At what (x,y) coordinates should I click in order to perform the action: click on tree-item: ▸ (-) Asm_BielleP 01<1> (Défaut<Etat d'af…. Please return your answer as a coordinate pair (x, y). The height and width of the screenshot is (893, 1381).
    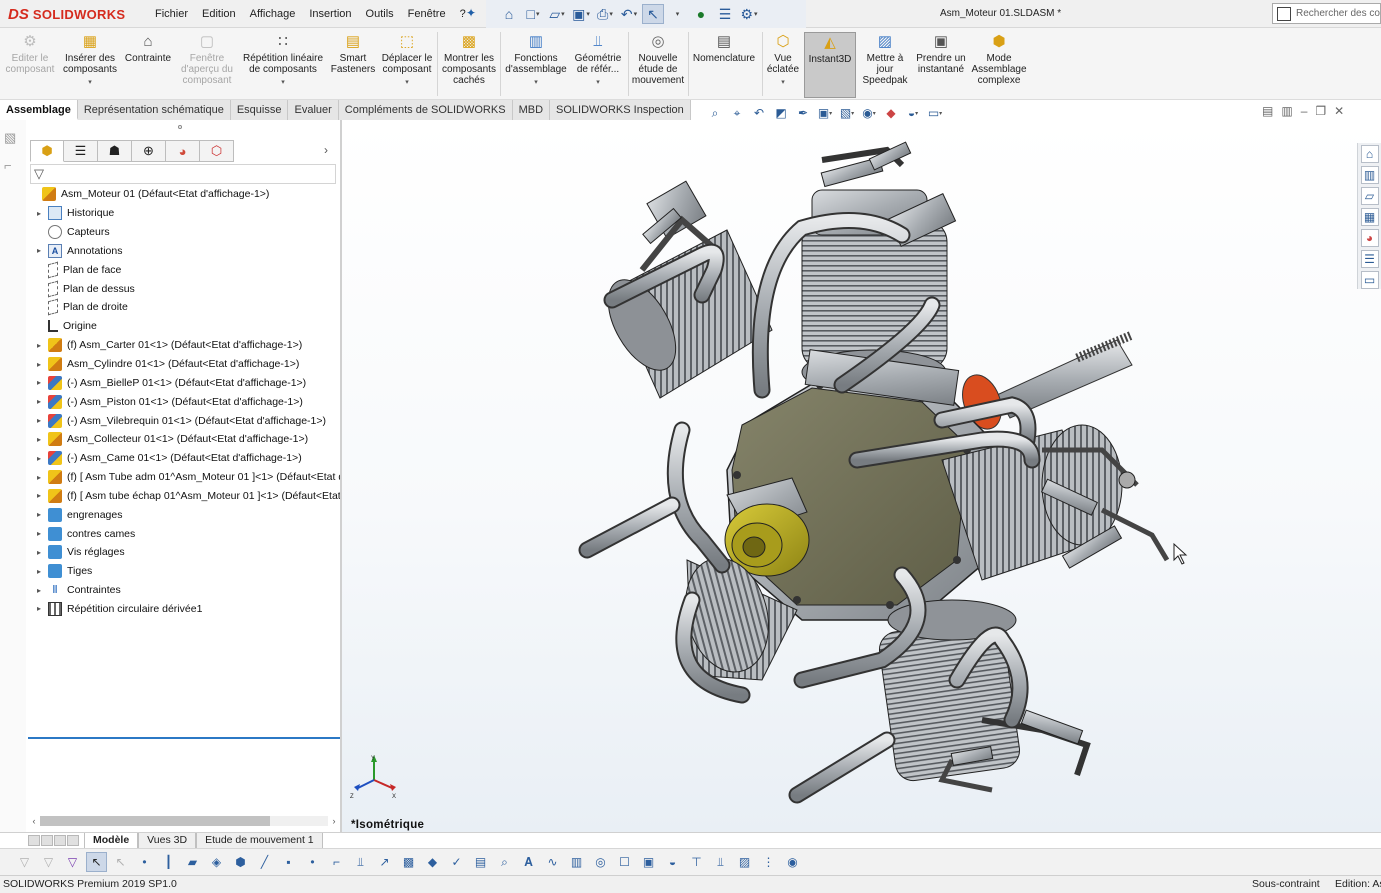
    Looking at the image, I should click on (184, 382).